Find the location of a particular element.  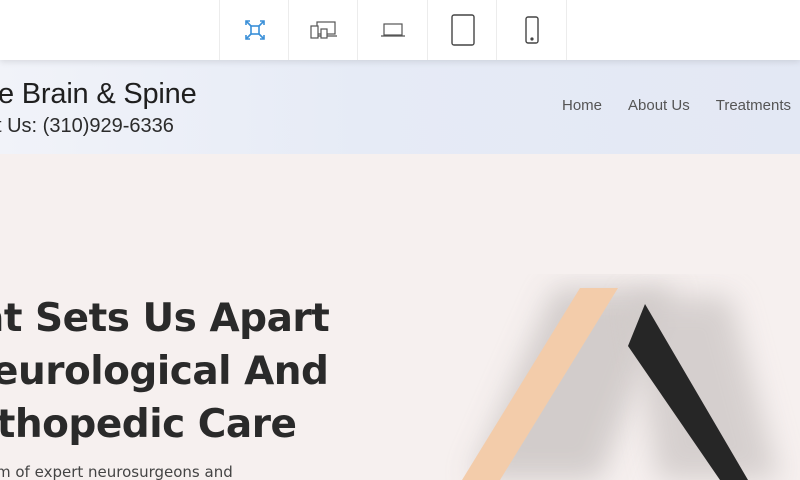

hero-description: m of expert neurosurgeons and is located at coordinates (116, 471).